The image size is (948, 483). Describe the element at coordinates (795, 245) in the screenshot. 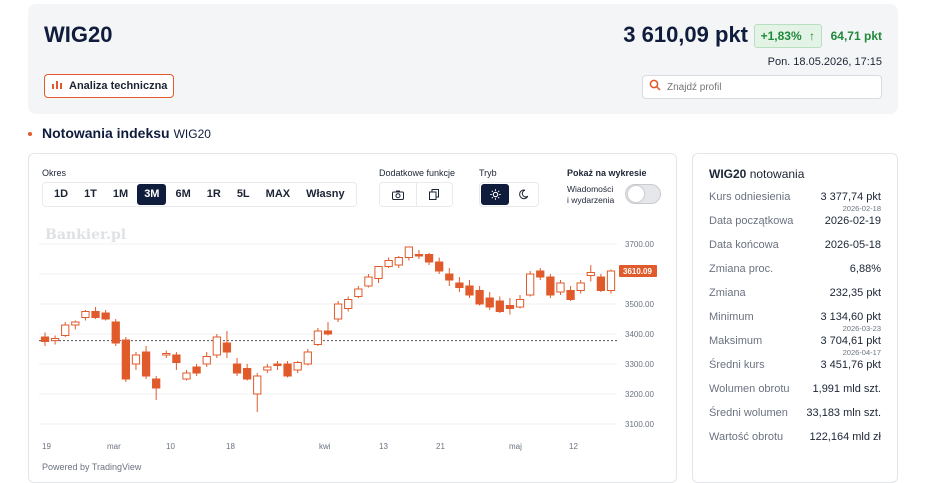

I see `stat-row: Data końcowa 2026-05-18` at that location.